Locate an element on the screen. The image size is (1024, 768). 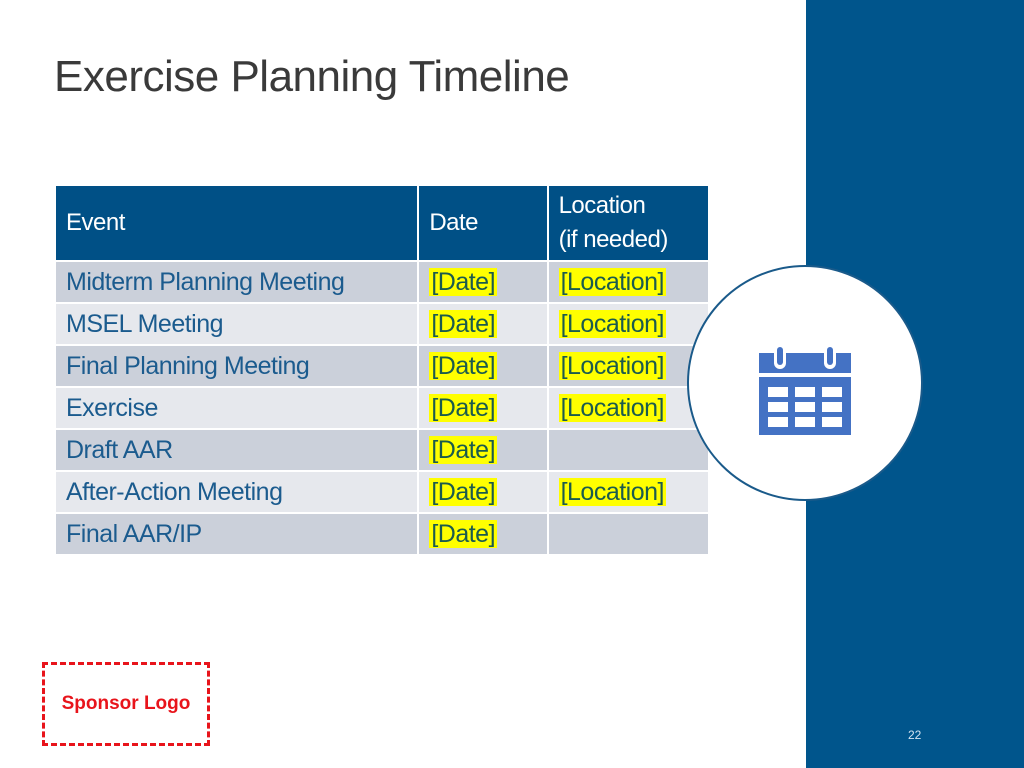
table-row: After-Action Meeting [Date] [Location] is located at coordinates (382, 492).